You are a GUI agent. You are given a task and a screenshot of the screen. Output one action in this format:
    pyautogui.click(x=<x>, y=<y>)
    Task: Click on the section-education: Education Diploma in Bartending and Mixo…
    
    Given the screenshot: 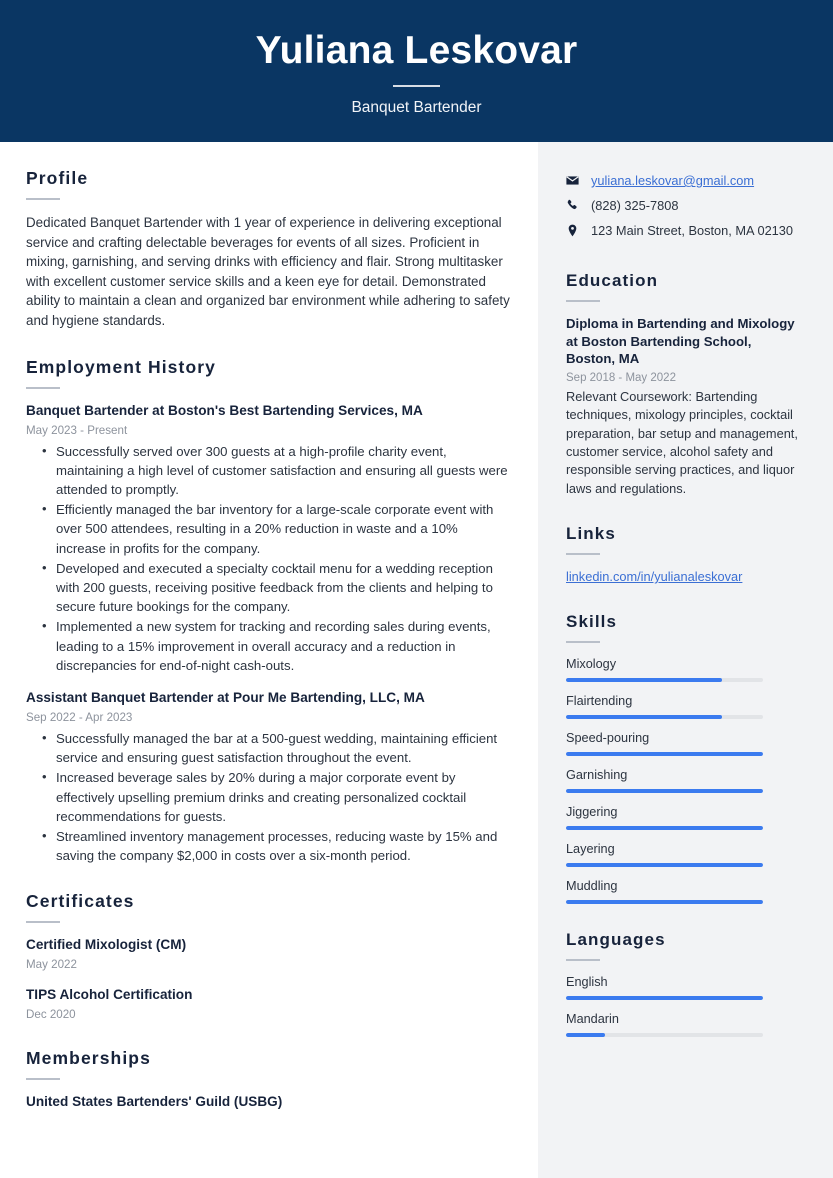 What is the action you would take?
    pyautogui.click(x=684, y=384)
    